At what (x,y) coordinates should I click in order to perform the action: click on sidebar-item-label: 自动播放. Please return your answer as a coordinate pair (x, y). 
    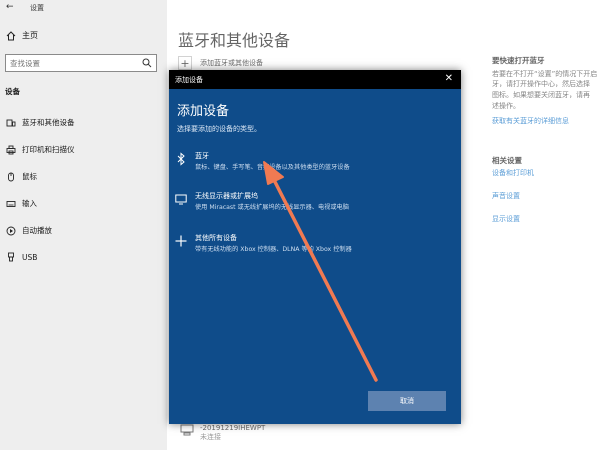
    Looking at the image, I should click on (37, 230).